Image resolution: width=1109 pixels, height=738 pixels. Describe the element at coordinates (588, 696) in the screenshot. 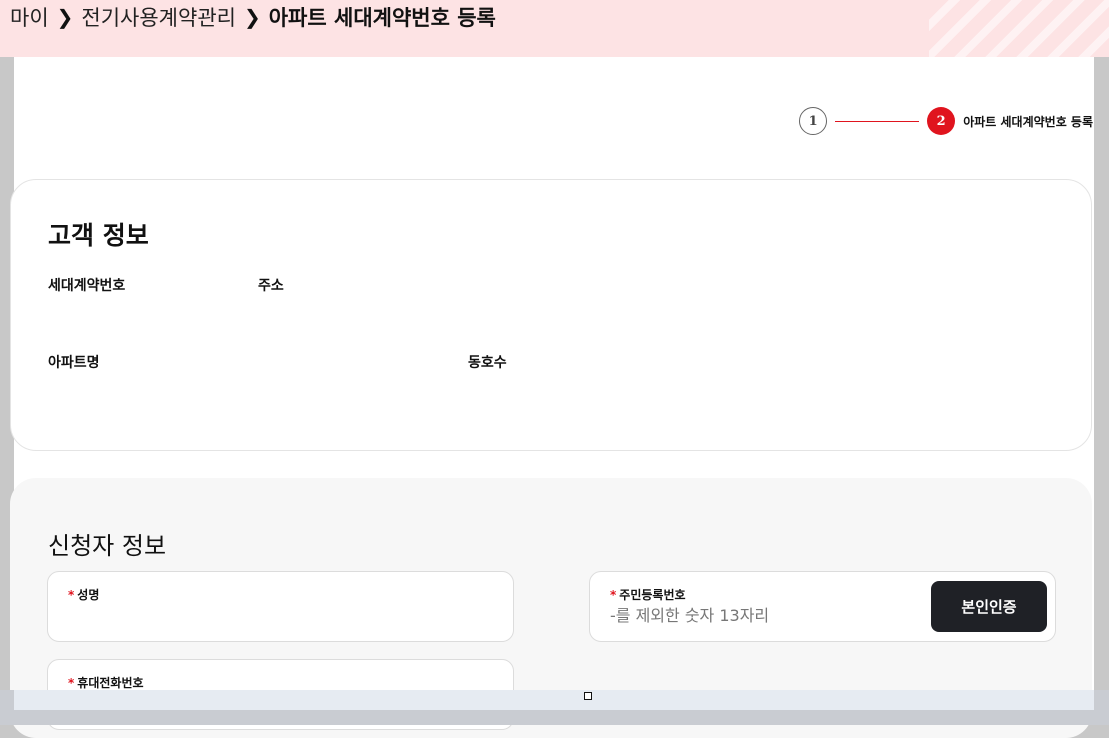

I see `resize-handle` at that location.